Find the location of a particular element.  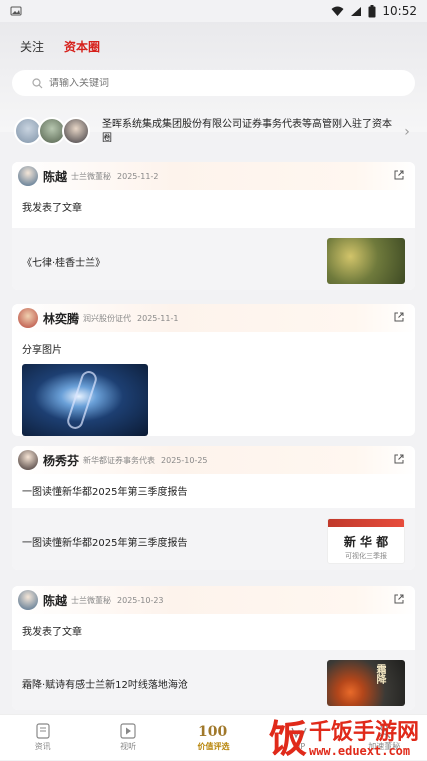

watermark-url: www.eduext.com is located at coordinates (359, 751).